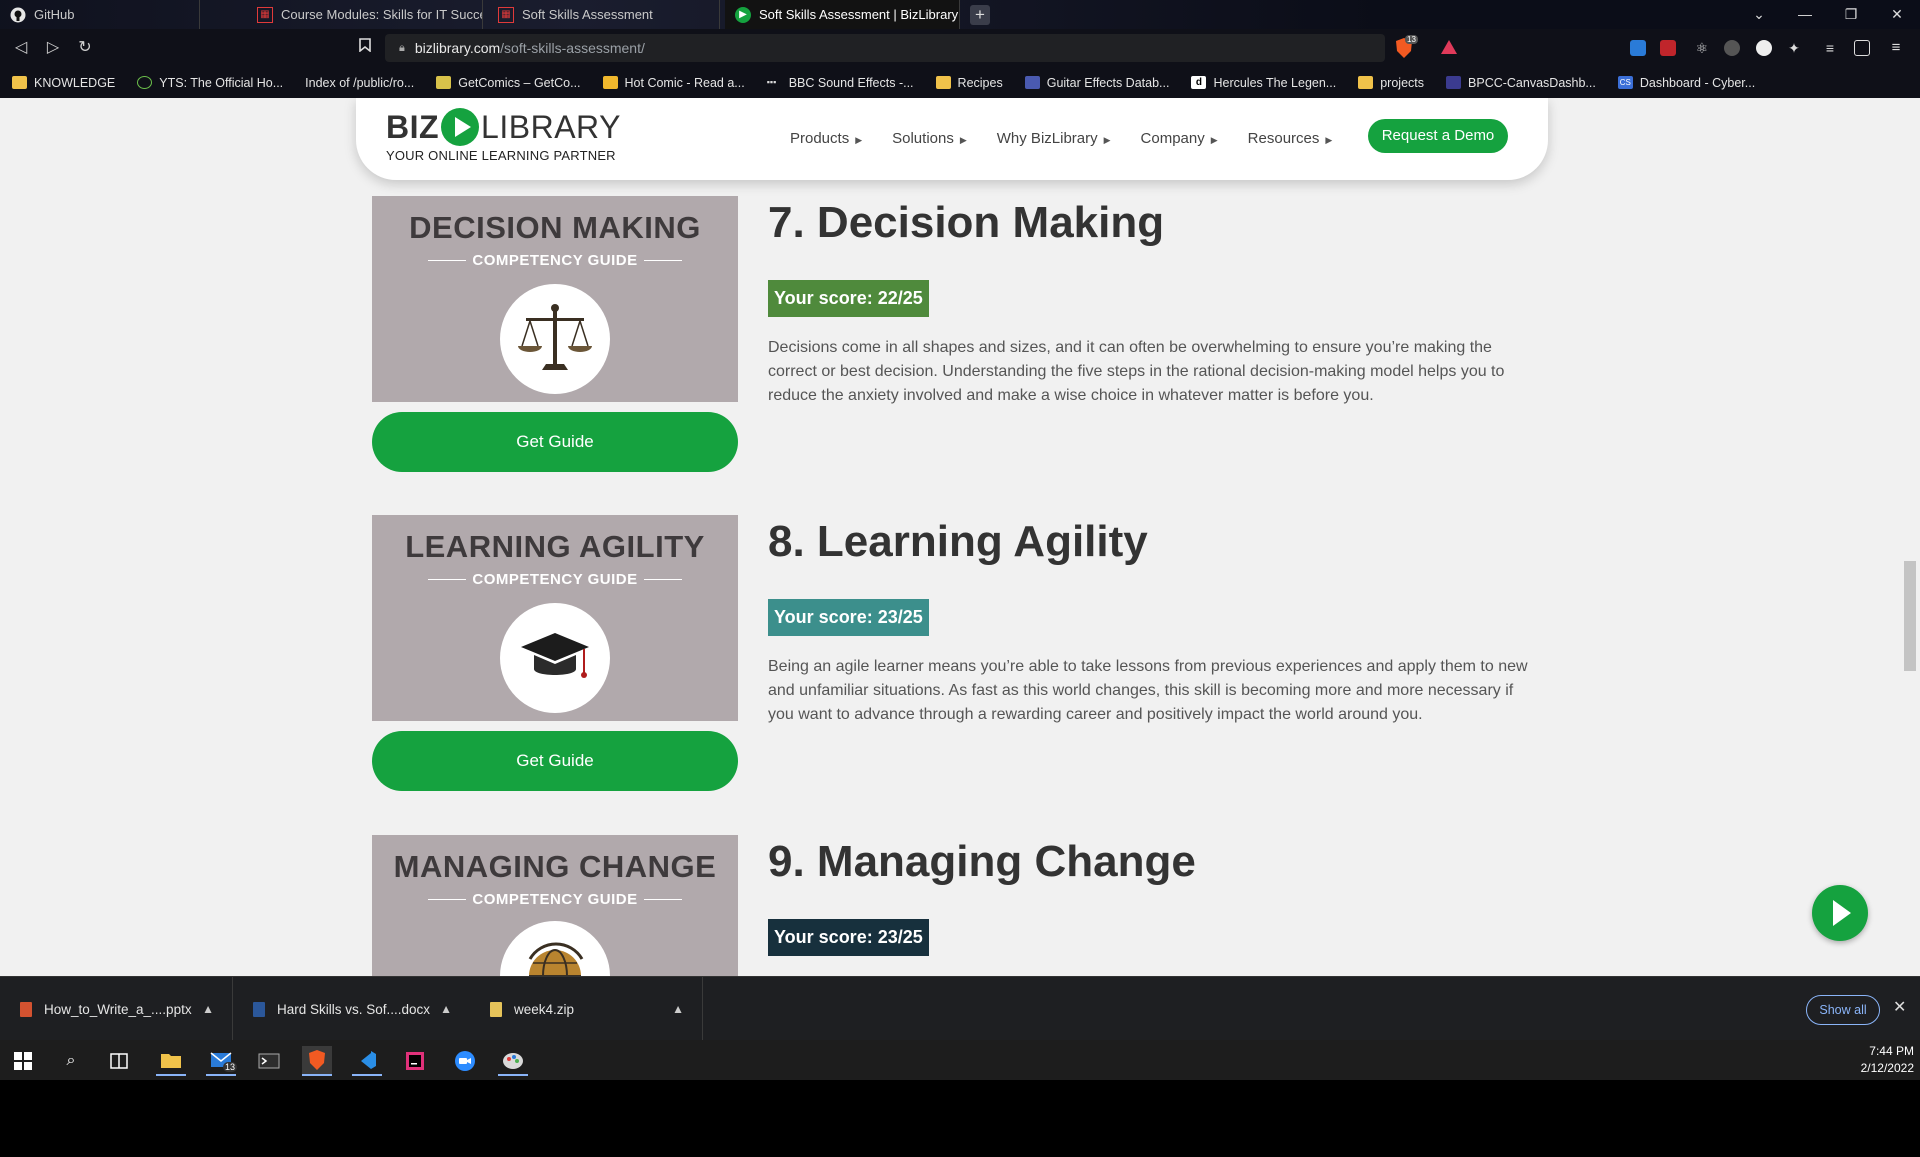 Image resolution: width=1920 pixels, height=1157 pixels. Describe the element at coordinates (54, 14) in the screenshot. I see `tab-label: GitHub` at that location.